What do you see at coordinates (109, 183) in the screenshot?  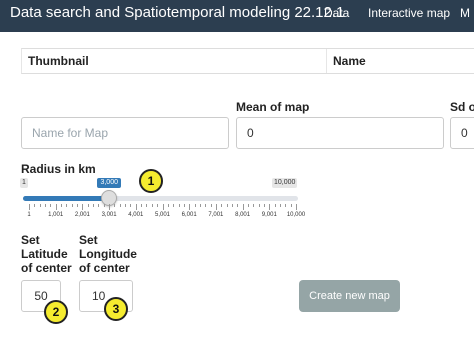 I see `slider-value-badge: 3,000` at bounding box center [109, 183].